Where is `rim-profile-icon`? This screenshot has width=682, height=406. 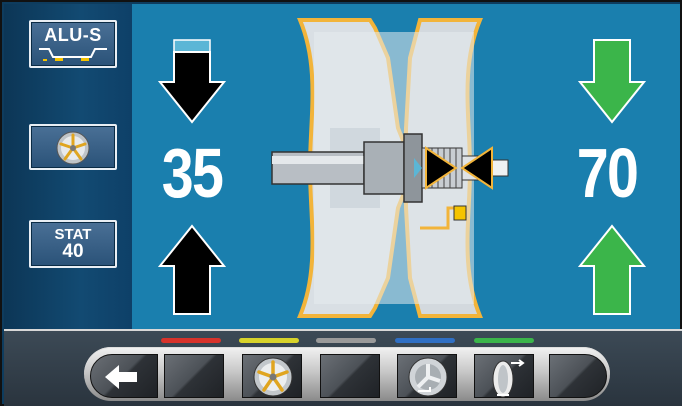
rim-profile-icon is located at coordinates (73, 54).